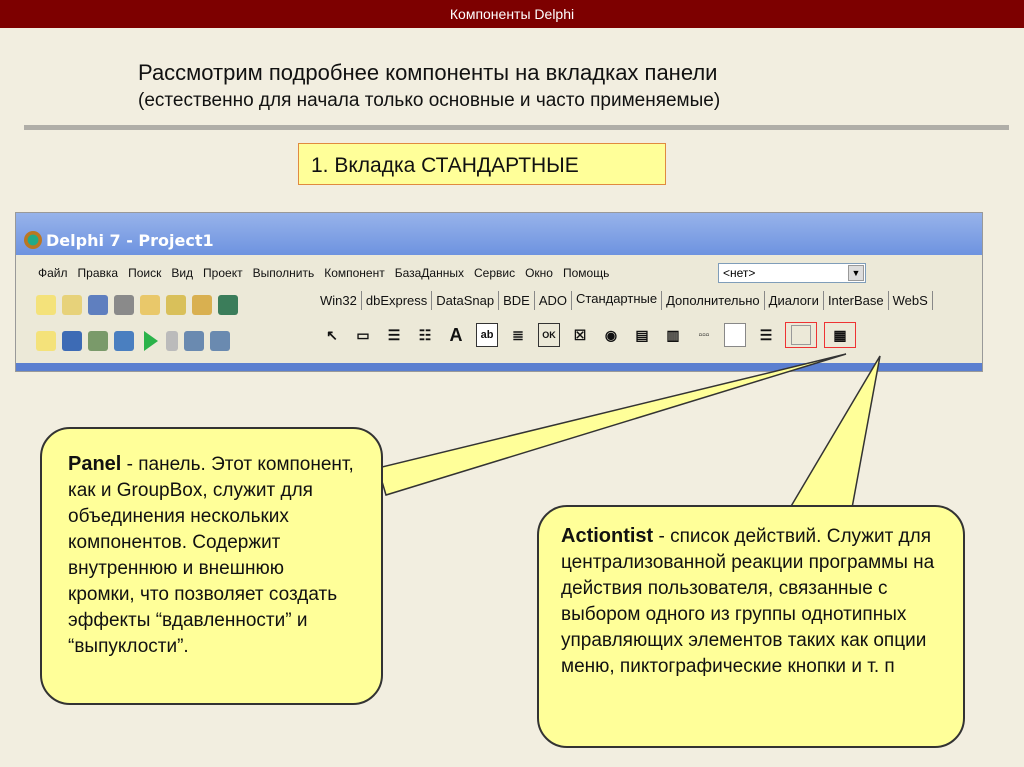 The width and height of the screenshot is (1024, 767). I want to click on panel-name: Panel, so click(95, 464).